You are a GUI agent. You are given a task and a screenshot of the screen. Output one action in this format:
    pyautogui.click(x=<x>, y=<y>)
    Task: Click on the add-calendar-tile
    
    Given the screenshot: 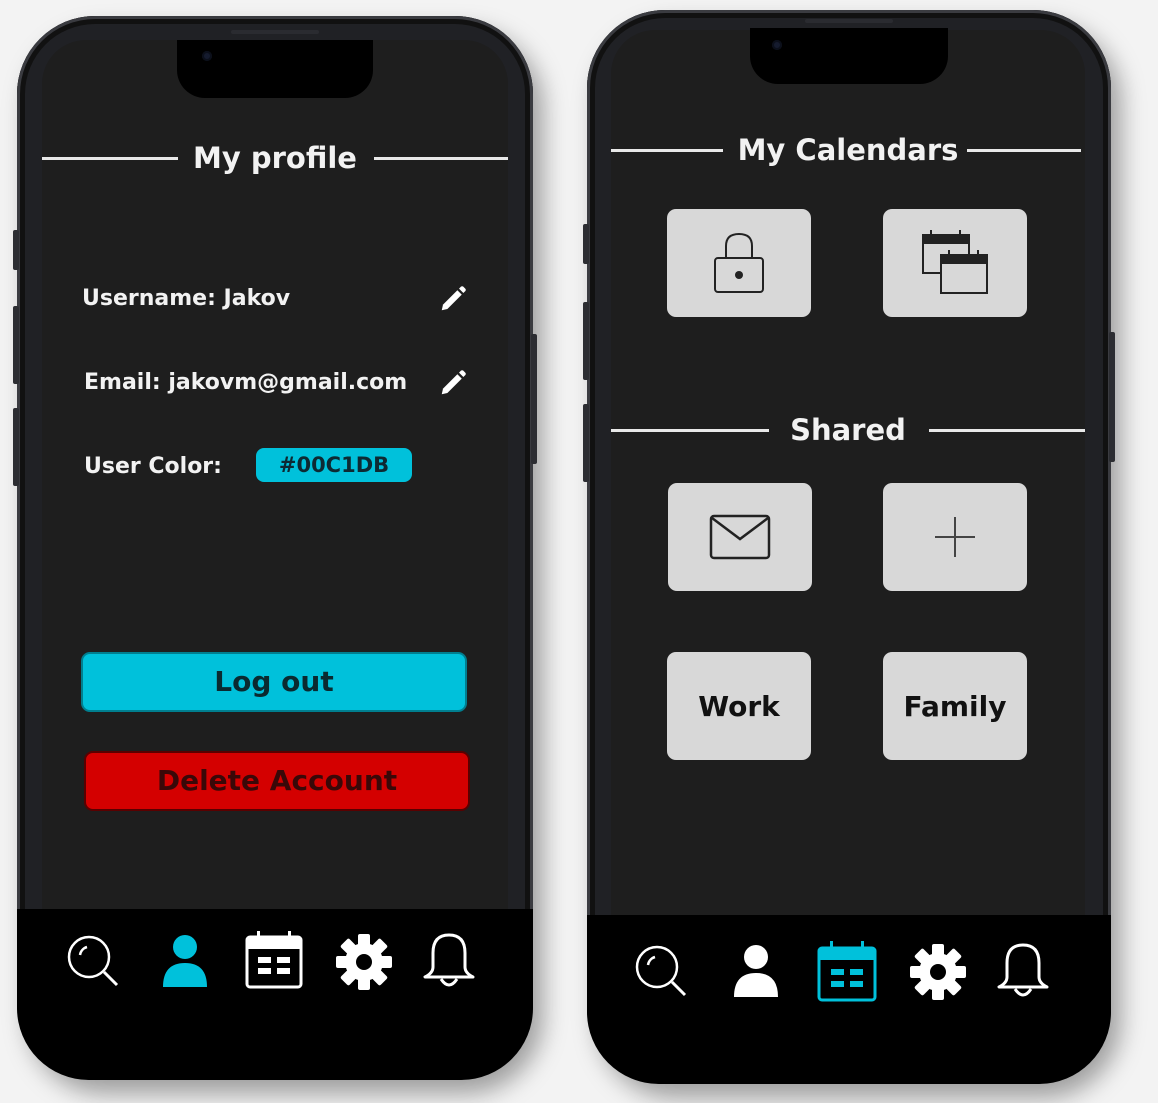 What is the action you would take?
    pyautogui.click(x=955, y=537)
    